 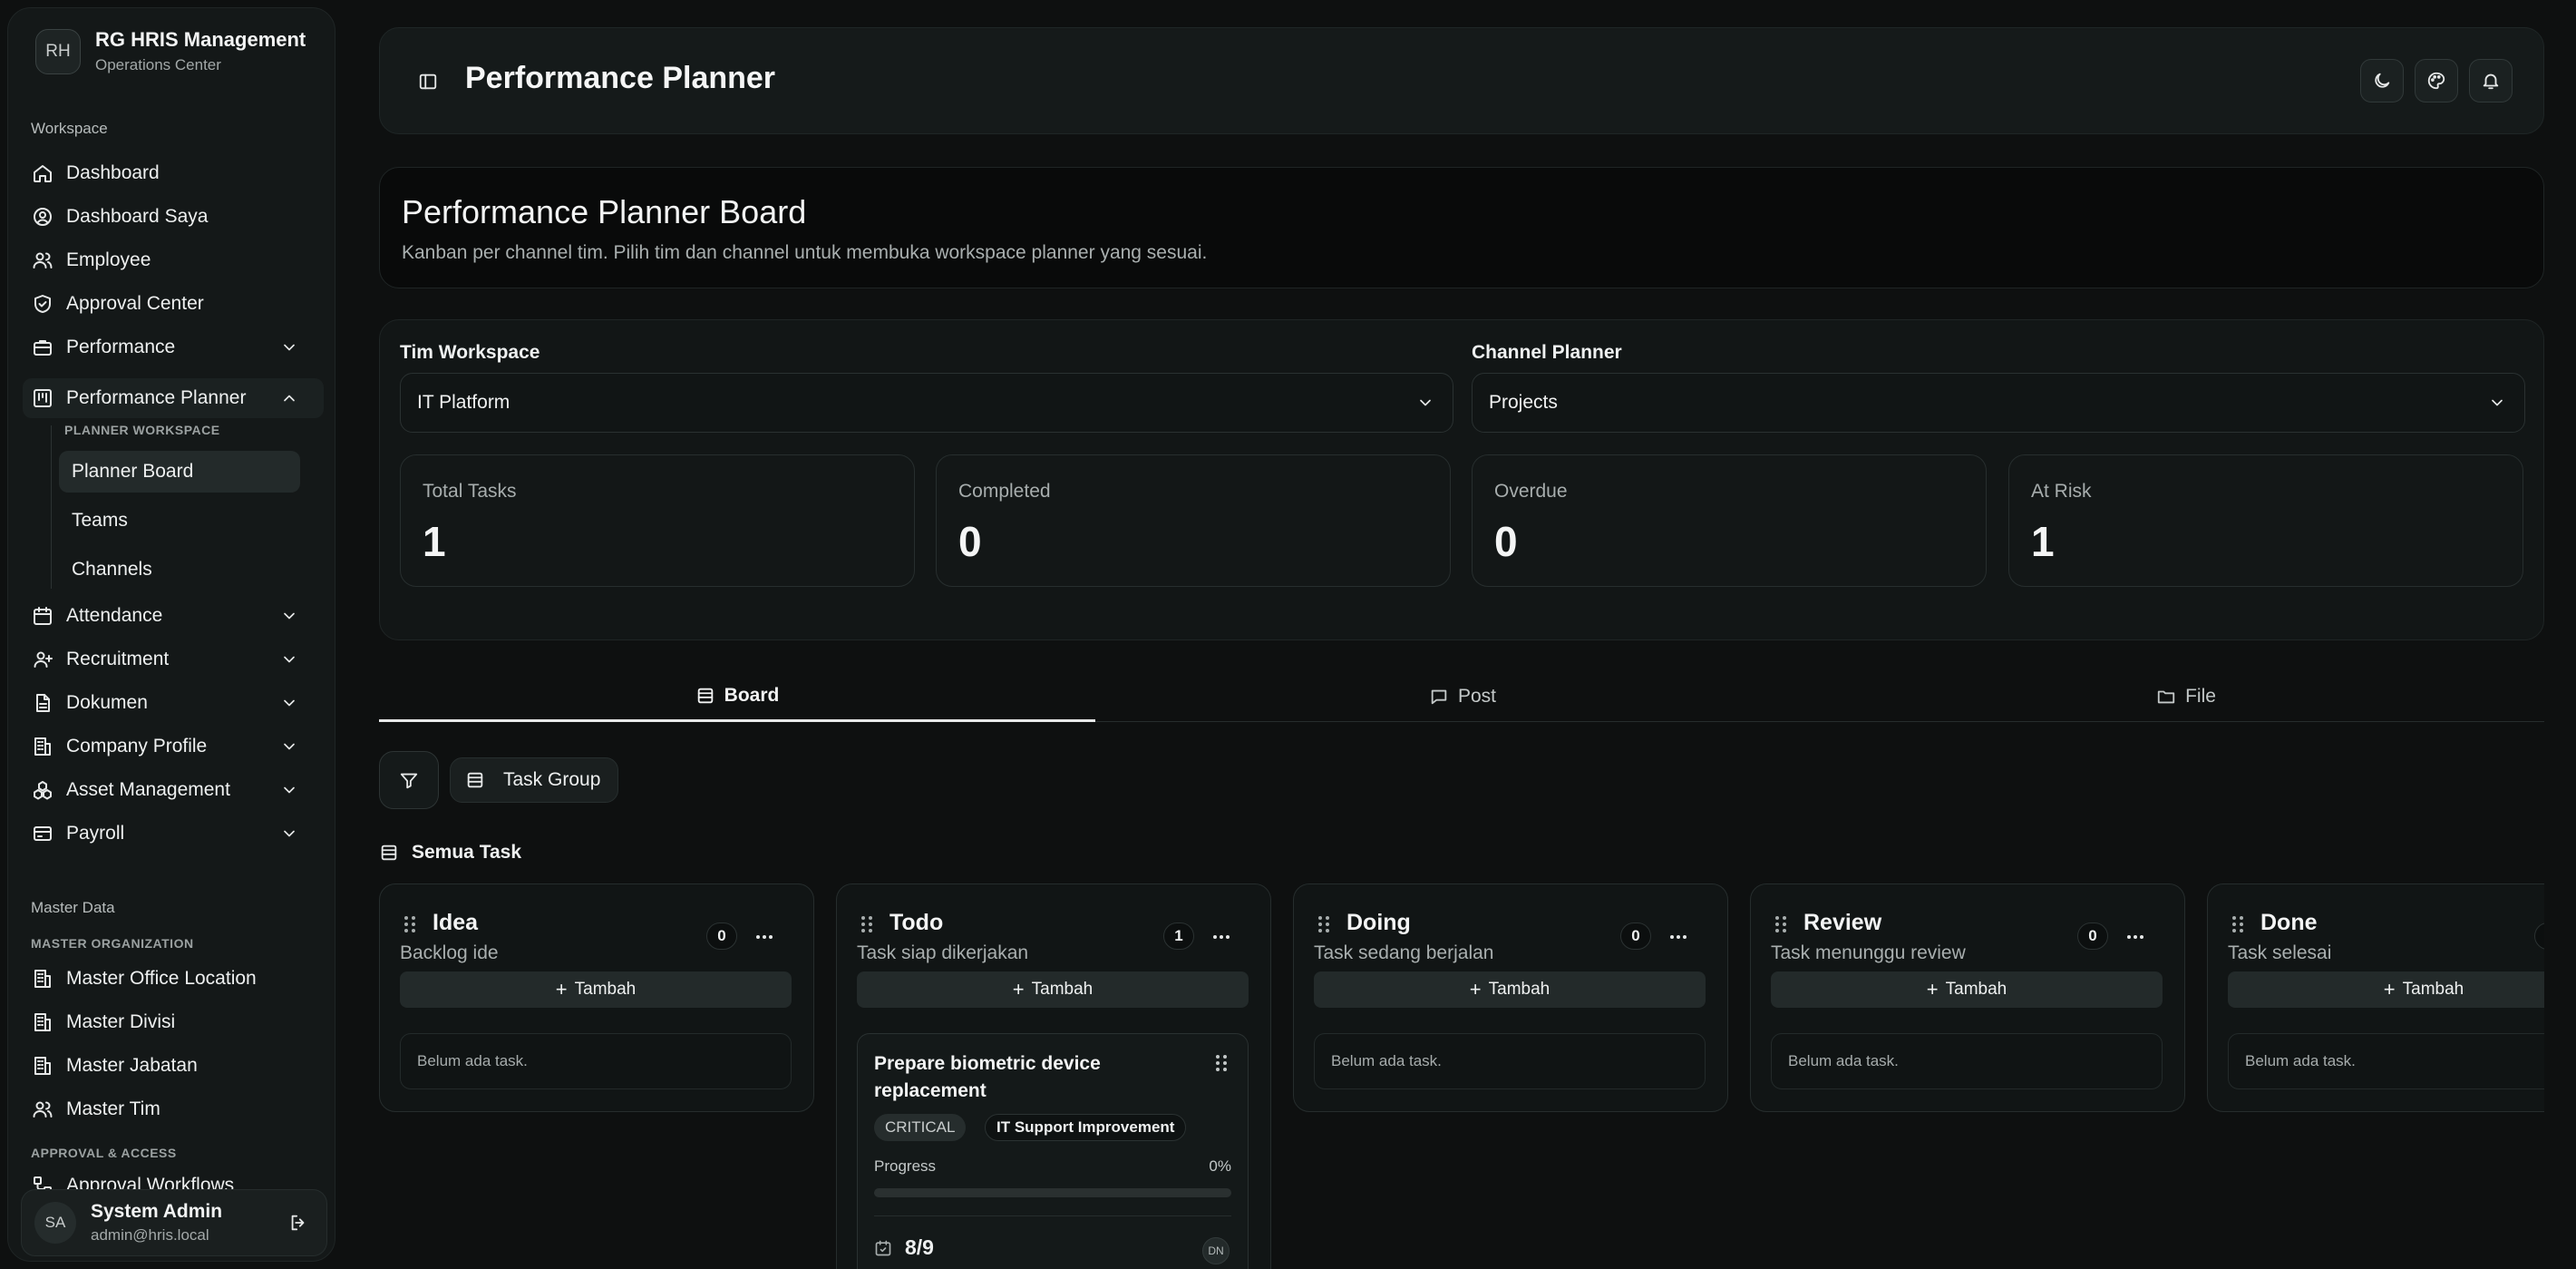 What do you see at coordinates (534, 780) in the screenshot?
I see `task-group-button: Task Group` at bounding box center [534, 780].